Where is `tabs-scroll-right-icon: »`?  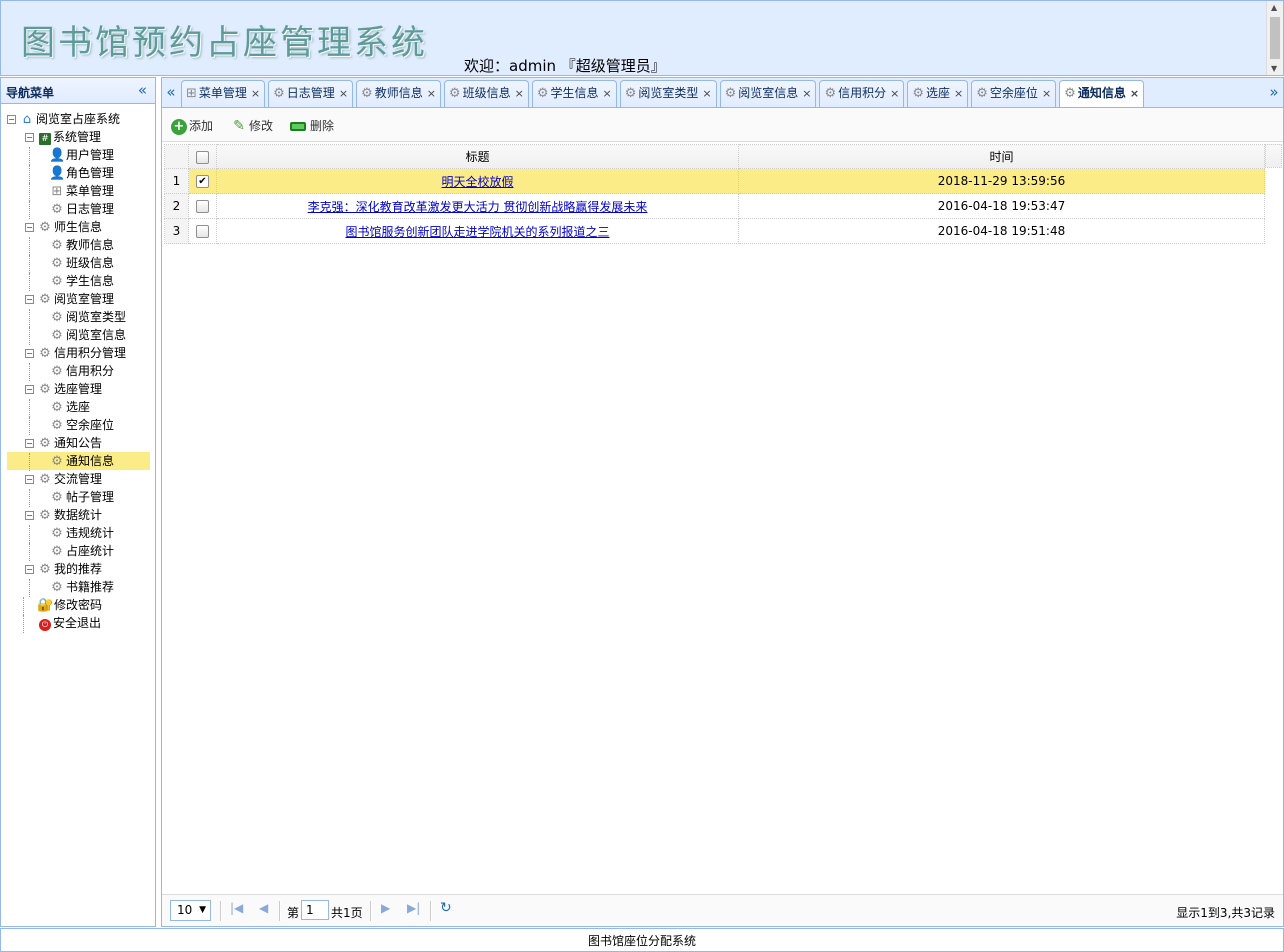 tabs-scroll-right-icon: » is located at coordinates (1274, 92).